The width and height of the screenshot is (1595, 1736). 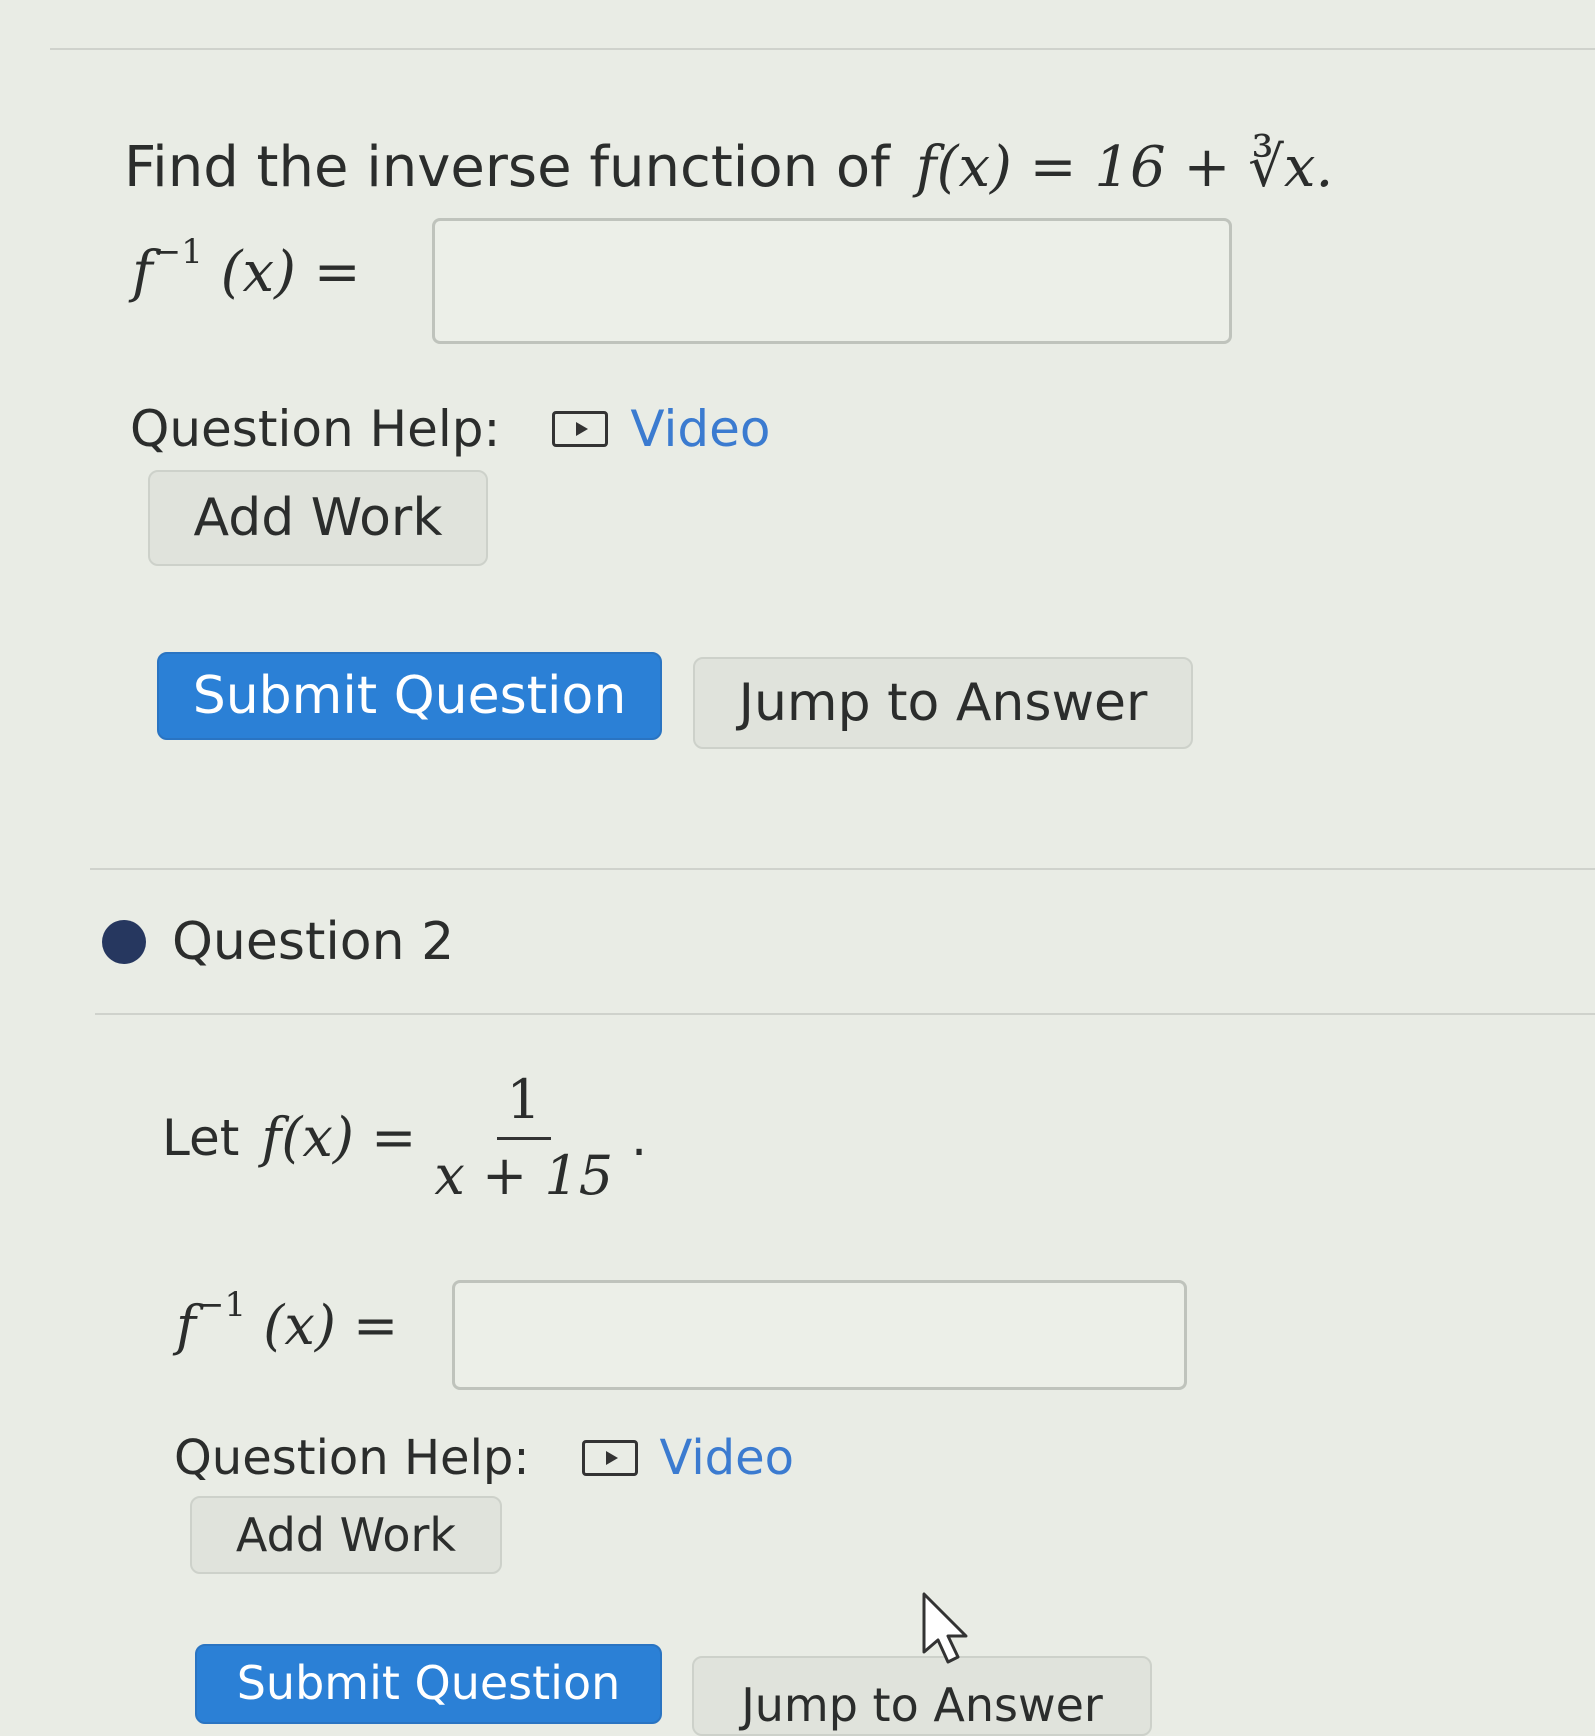 I want to click on question-2-fraction: 1 x + 15, so click(x=523, y=1137).